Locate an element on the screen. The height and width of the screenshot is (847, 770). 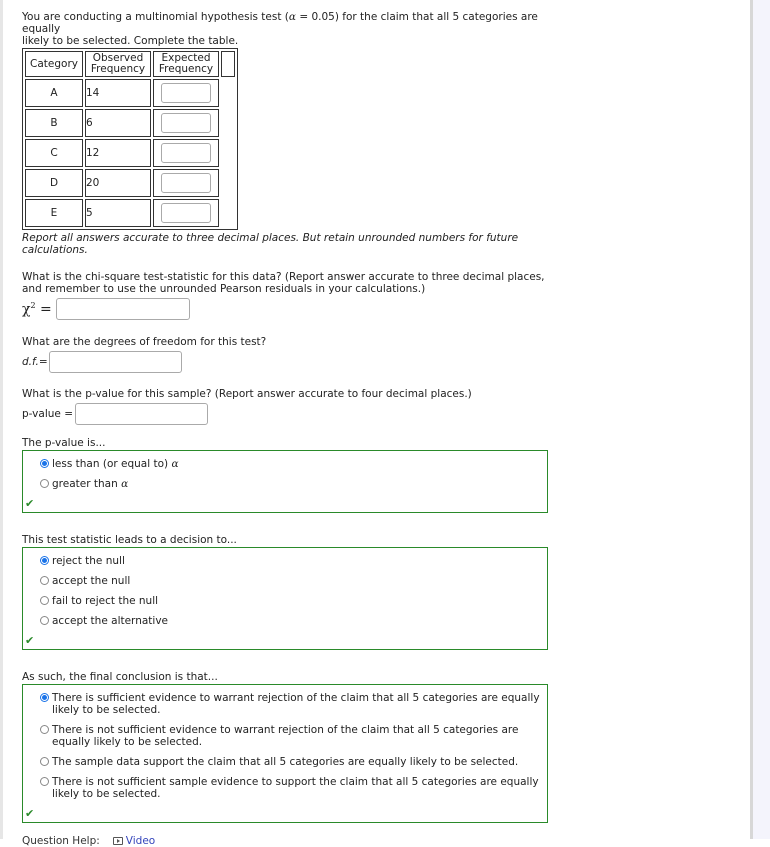
category-cell: D is located at coordinates (54, 183).